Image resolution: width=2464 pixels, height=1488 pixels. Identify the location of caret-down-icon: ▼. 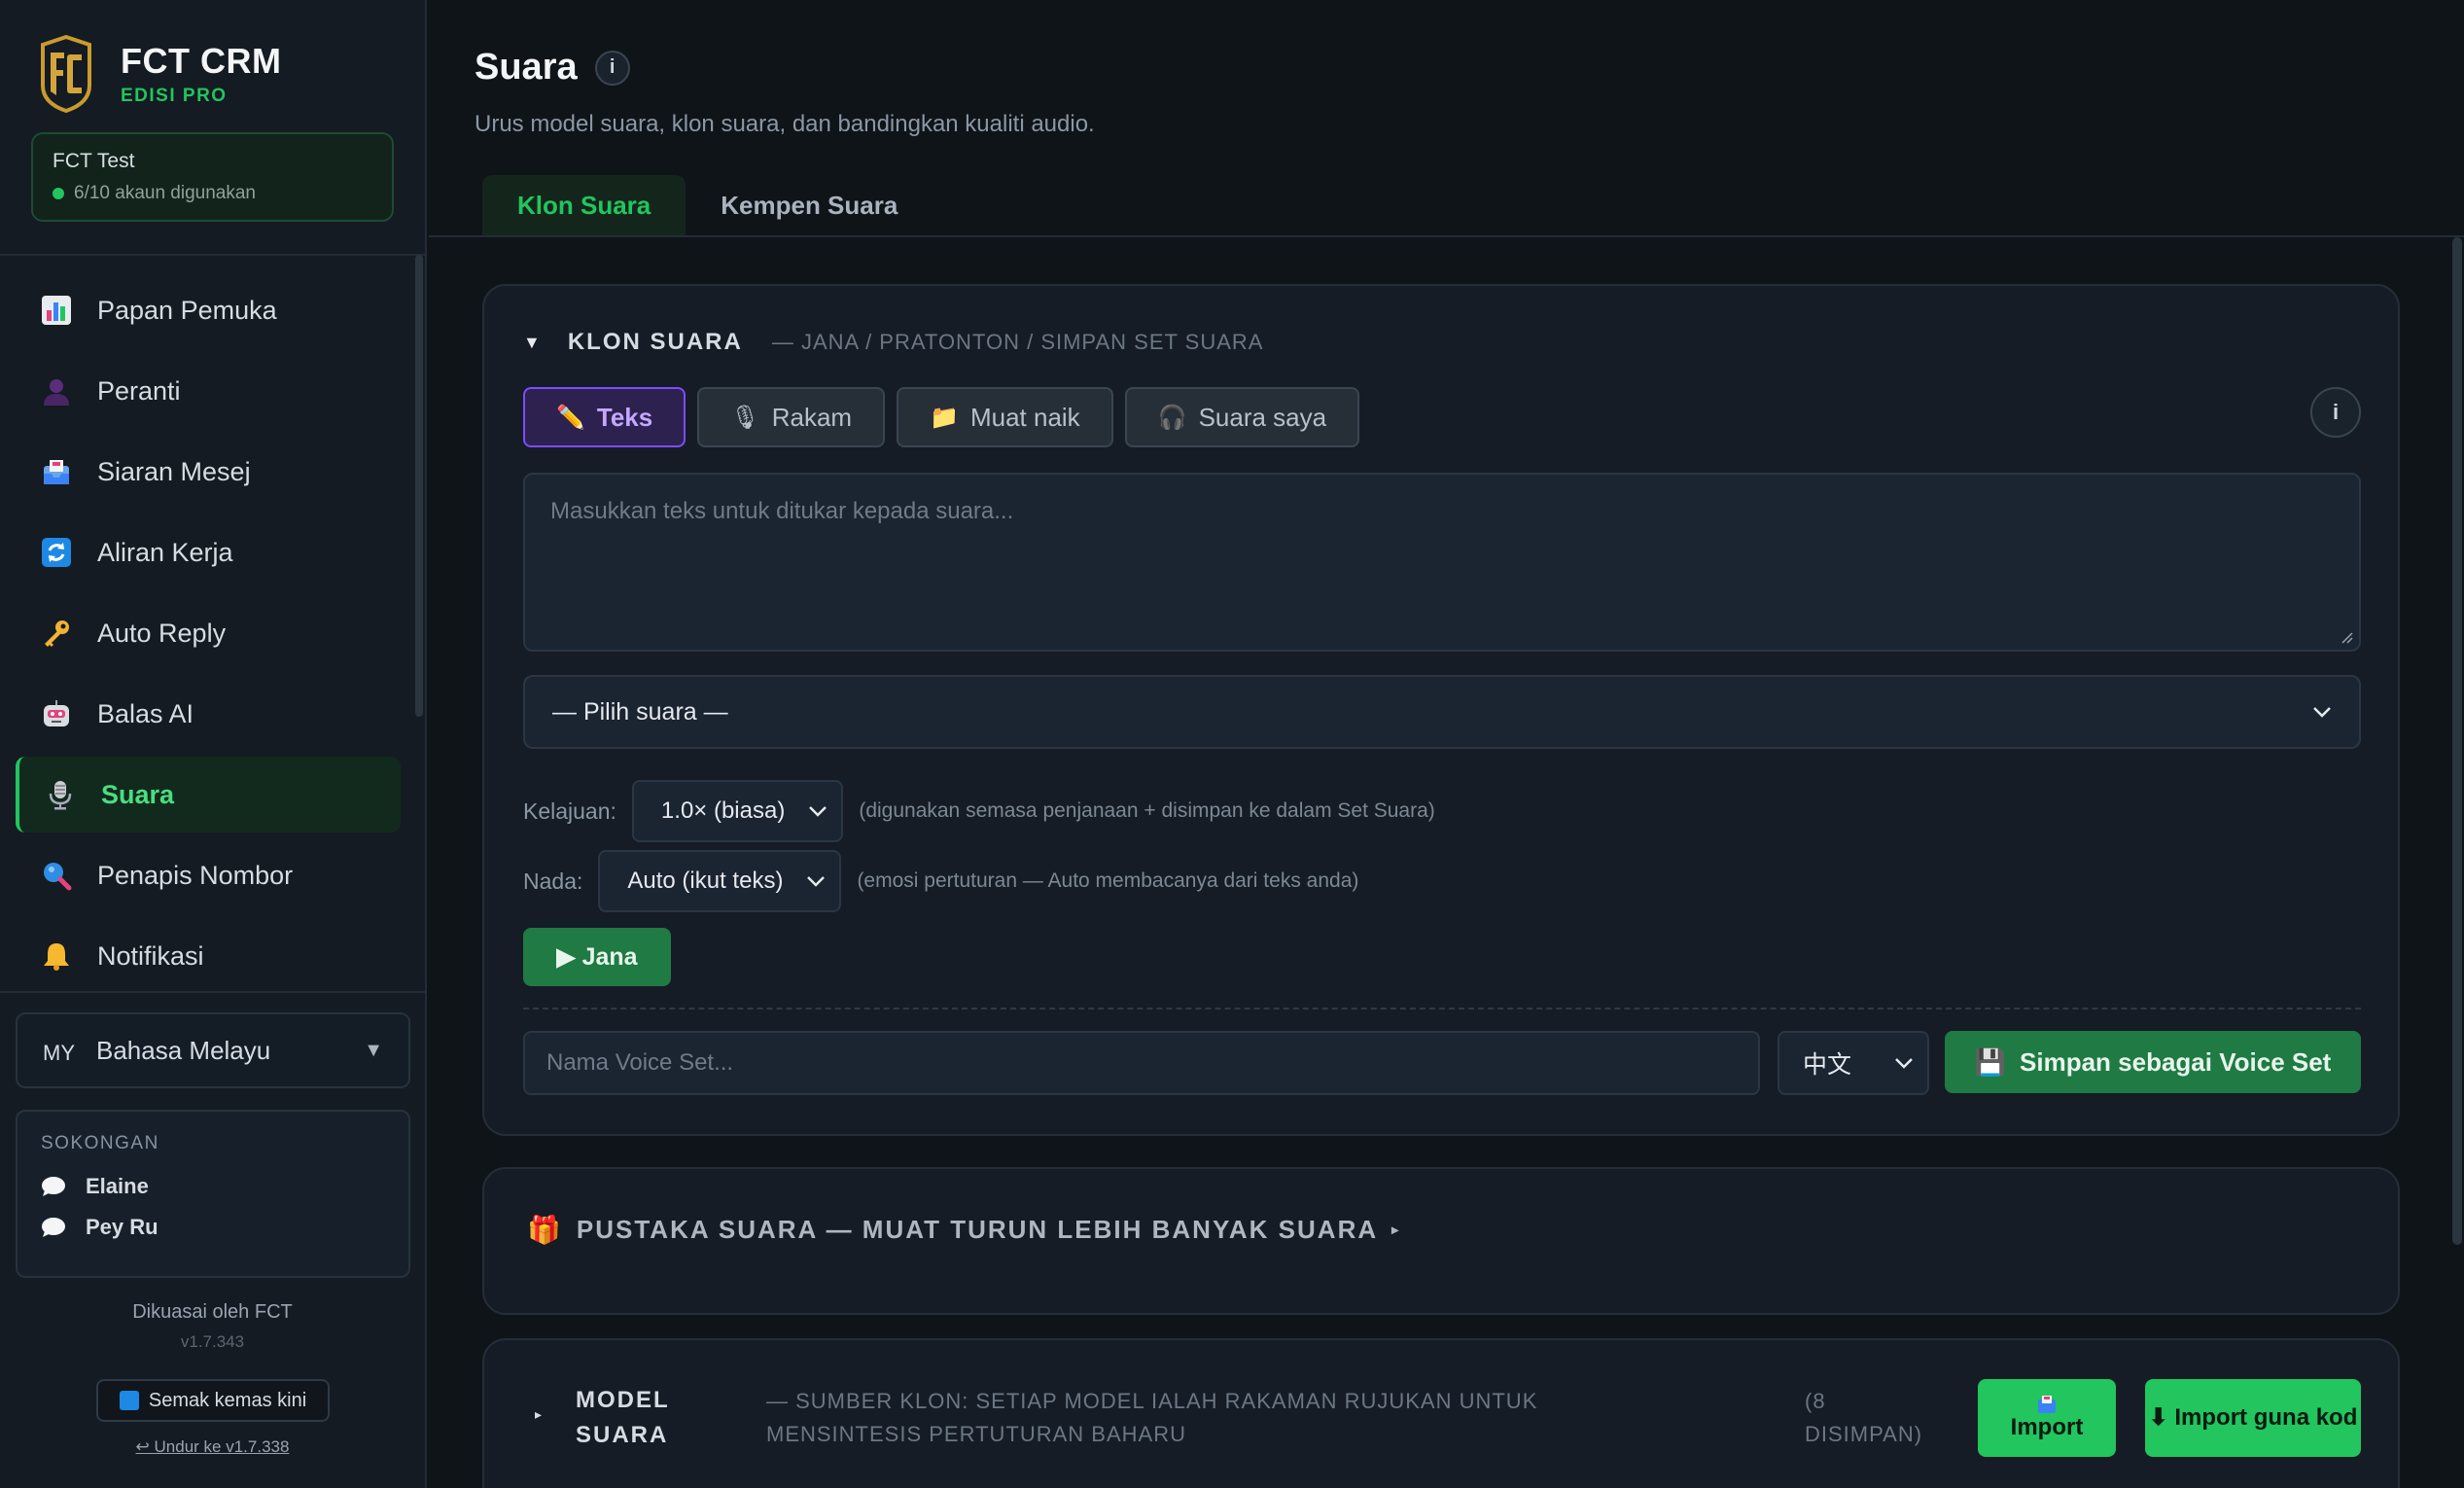
(373, 1050).